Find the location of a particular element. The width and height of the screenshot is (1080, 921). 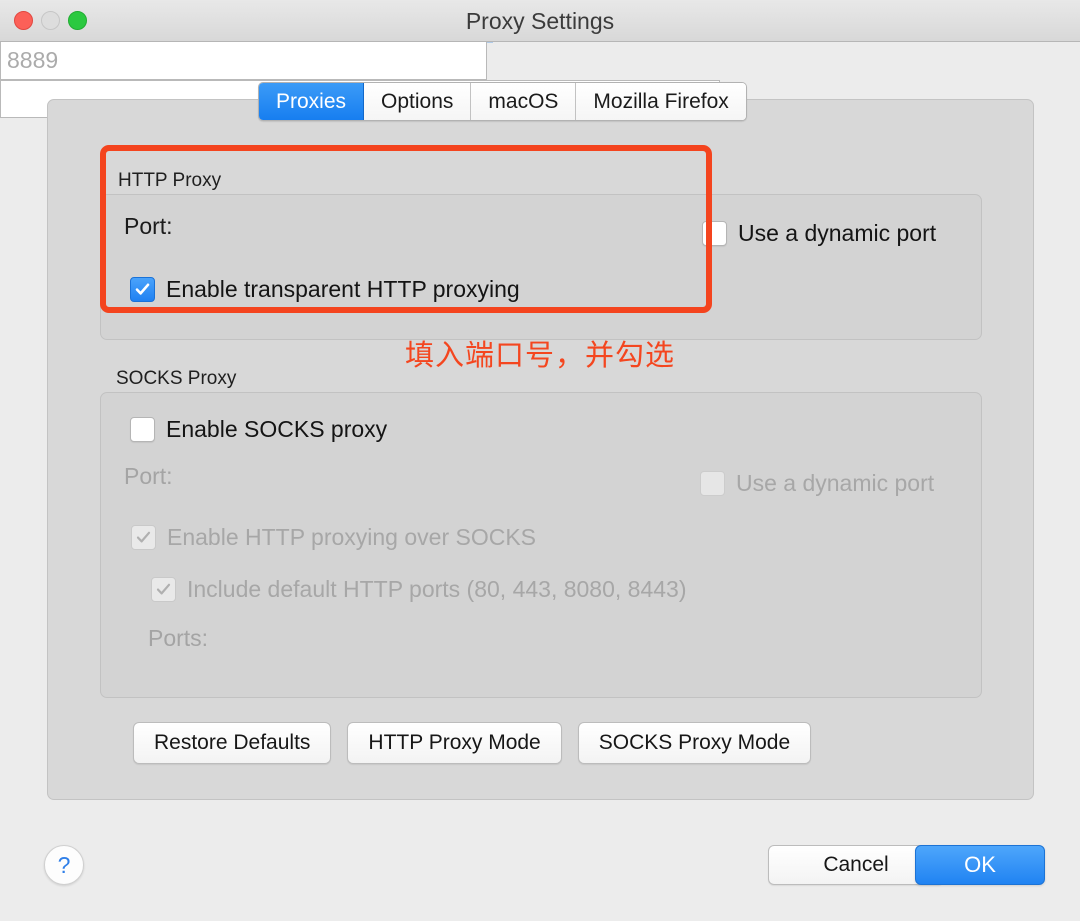

http-transparent-row: Enable transparent HTTP proxying is located at coordinates (325, 289).